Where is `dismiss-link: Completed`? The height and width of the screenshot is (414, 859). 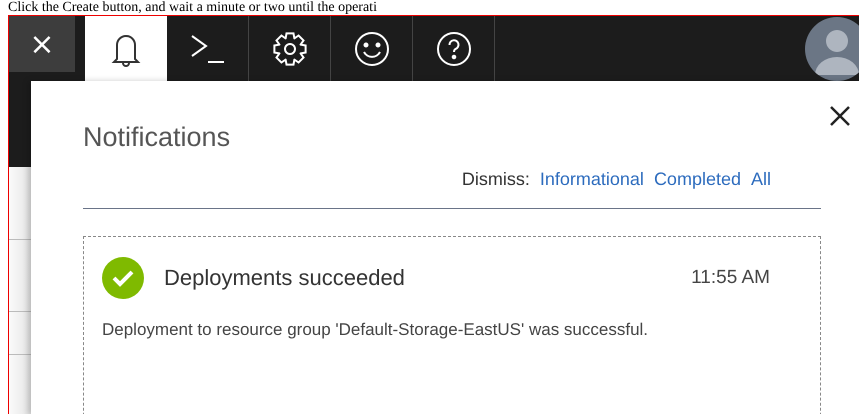
dismiss-link: Completed is located at coordinates (697, 179).